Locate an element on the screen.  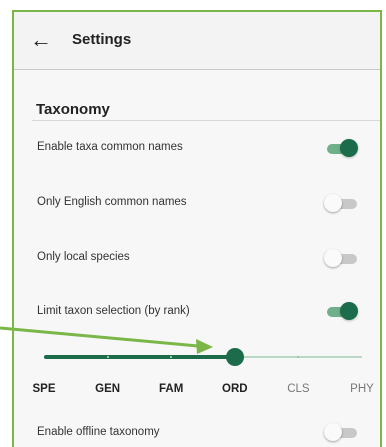
setting-label-limit-rank: Limit taxon selection (by rank) is located at coordinates (113, 311).